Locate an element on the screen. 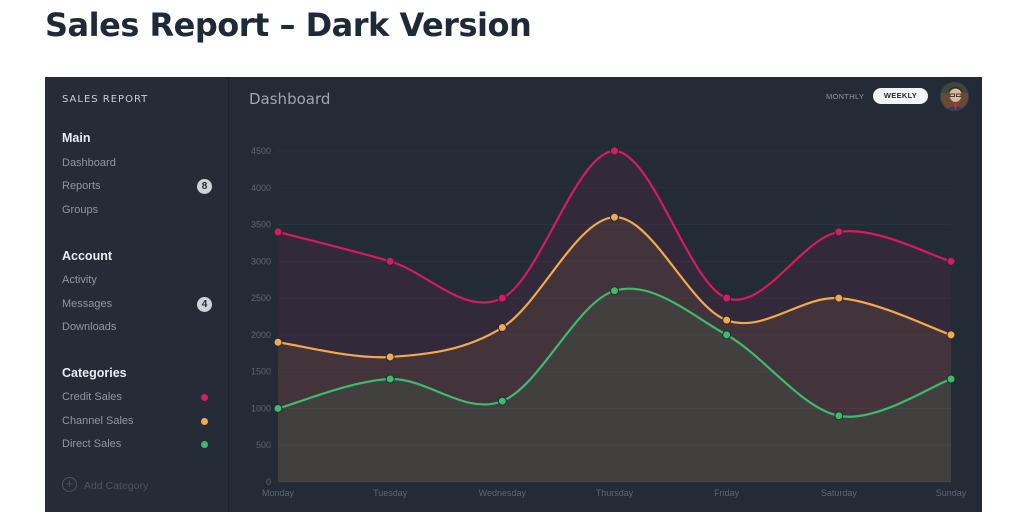 This screenshot has height=532, width=1035. section-title-account: Account is located at coordinates (87, 256).